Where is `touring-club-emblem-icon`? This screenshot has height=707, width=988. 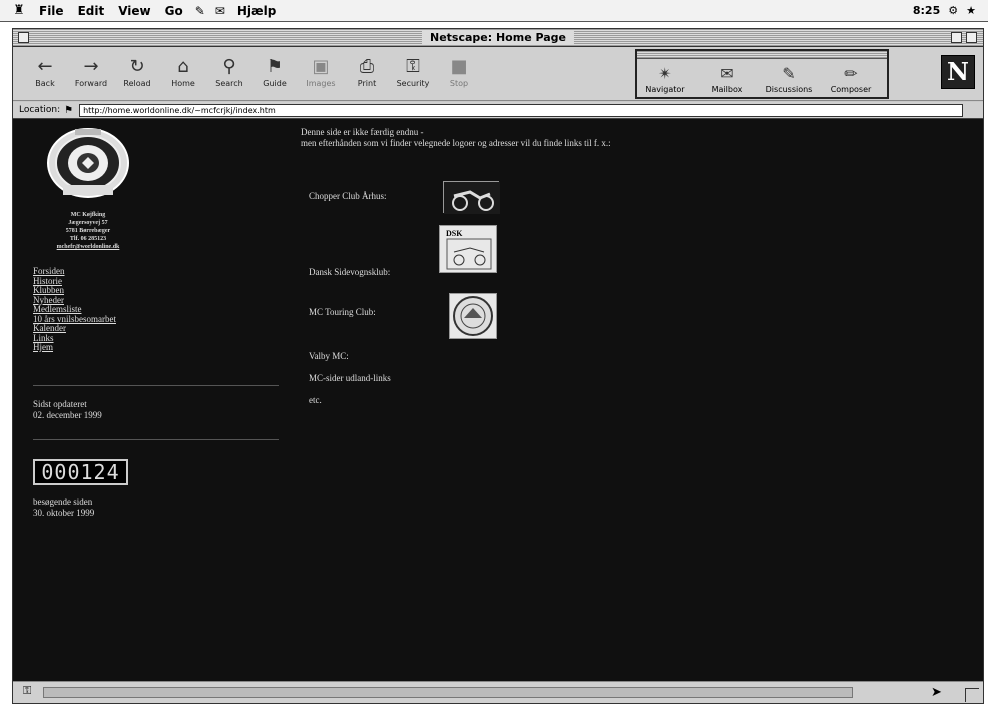
touring-club-emblem-icon is located at coordinates (473, 316).